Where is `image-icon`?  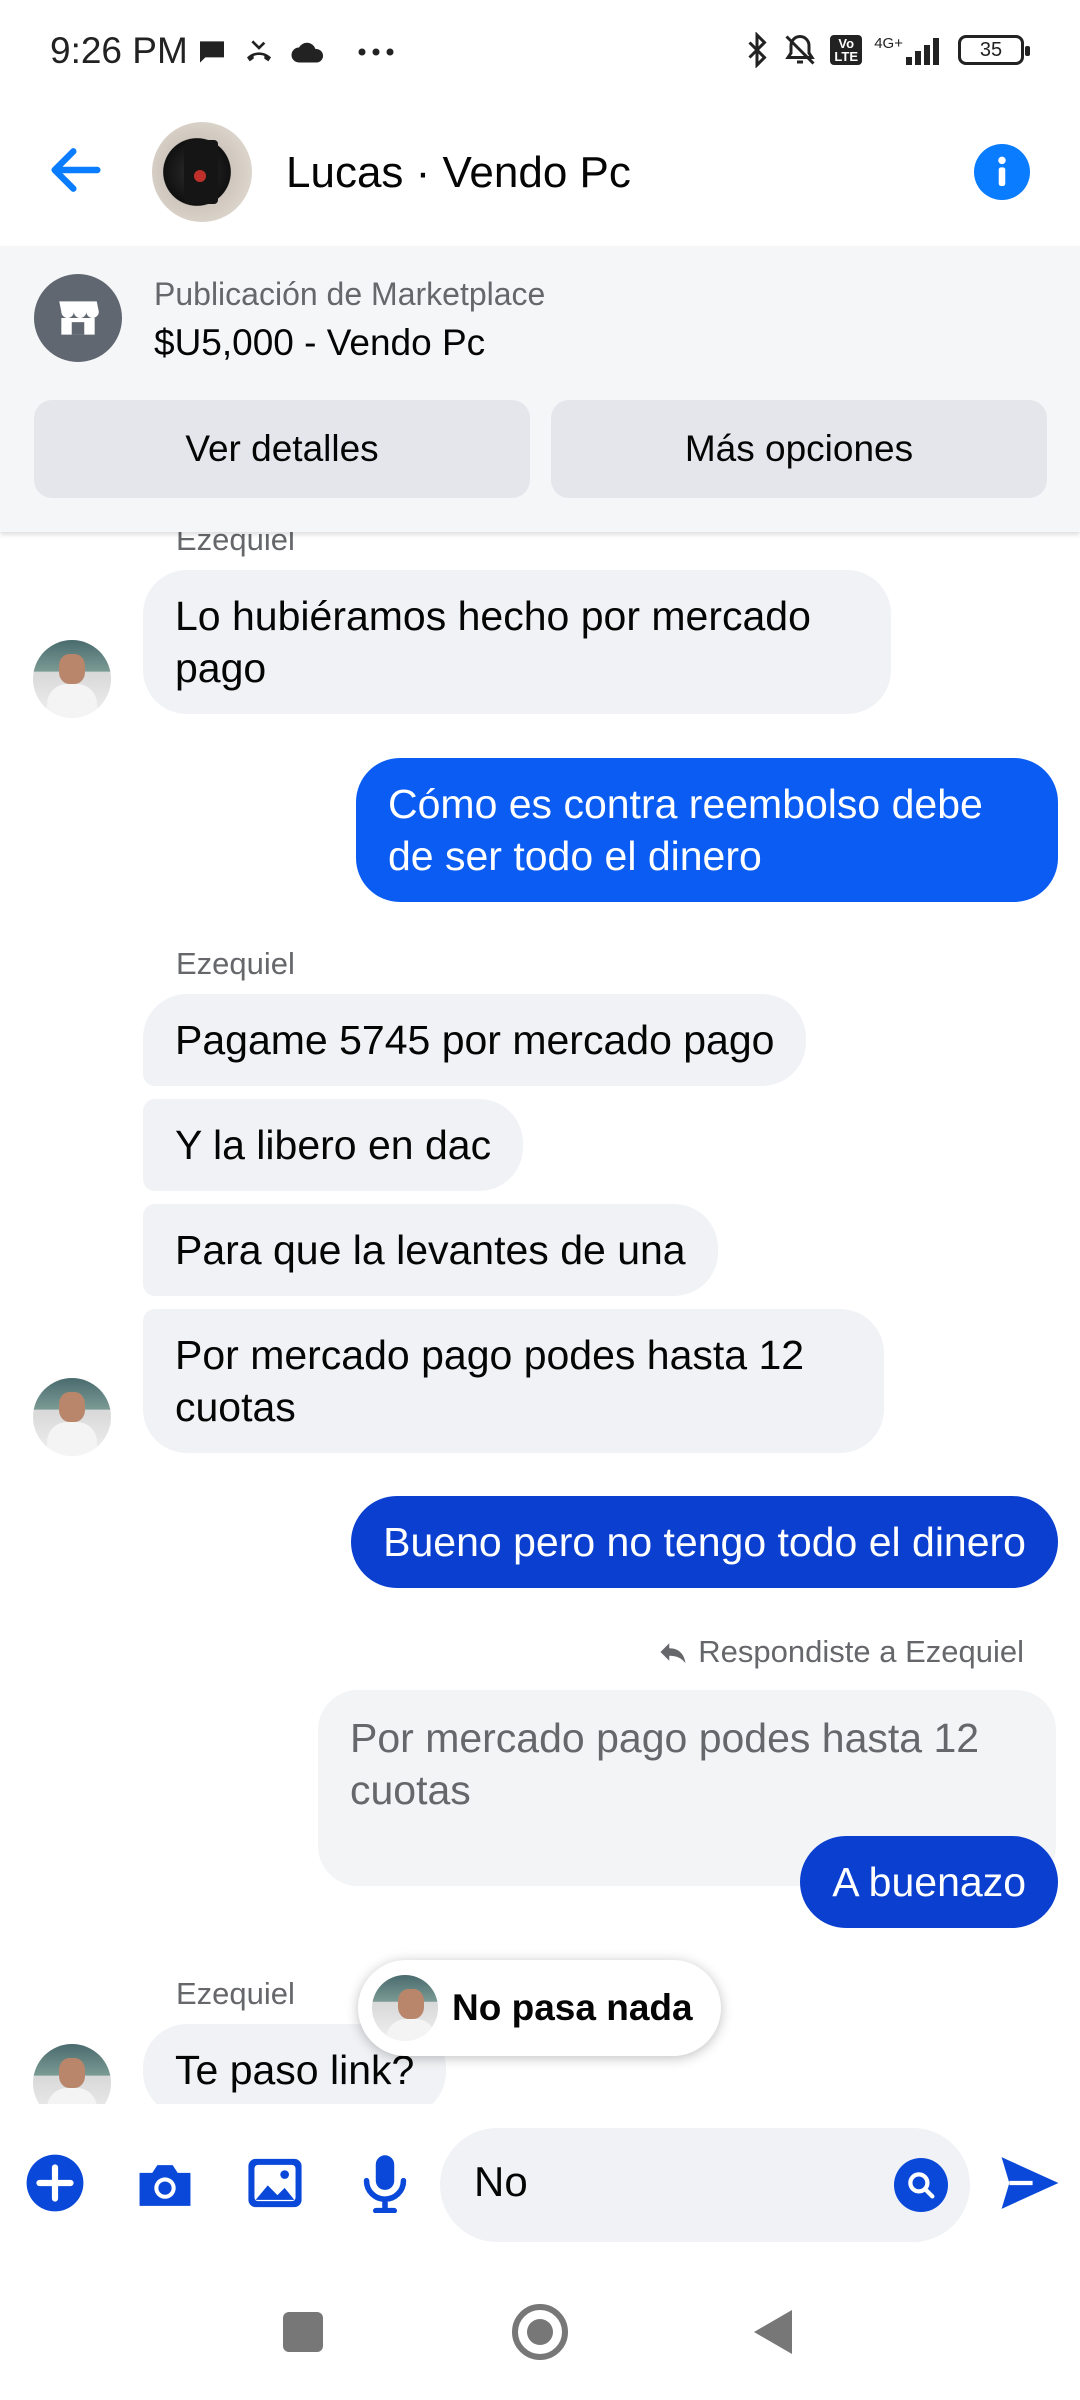
image-icon is located at coordinates (275, 2183).